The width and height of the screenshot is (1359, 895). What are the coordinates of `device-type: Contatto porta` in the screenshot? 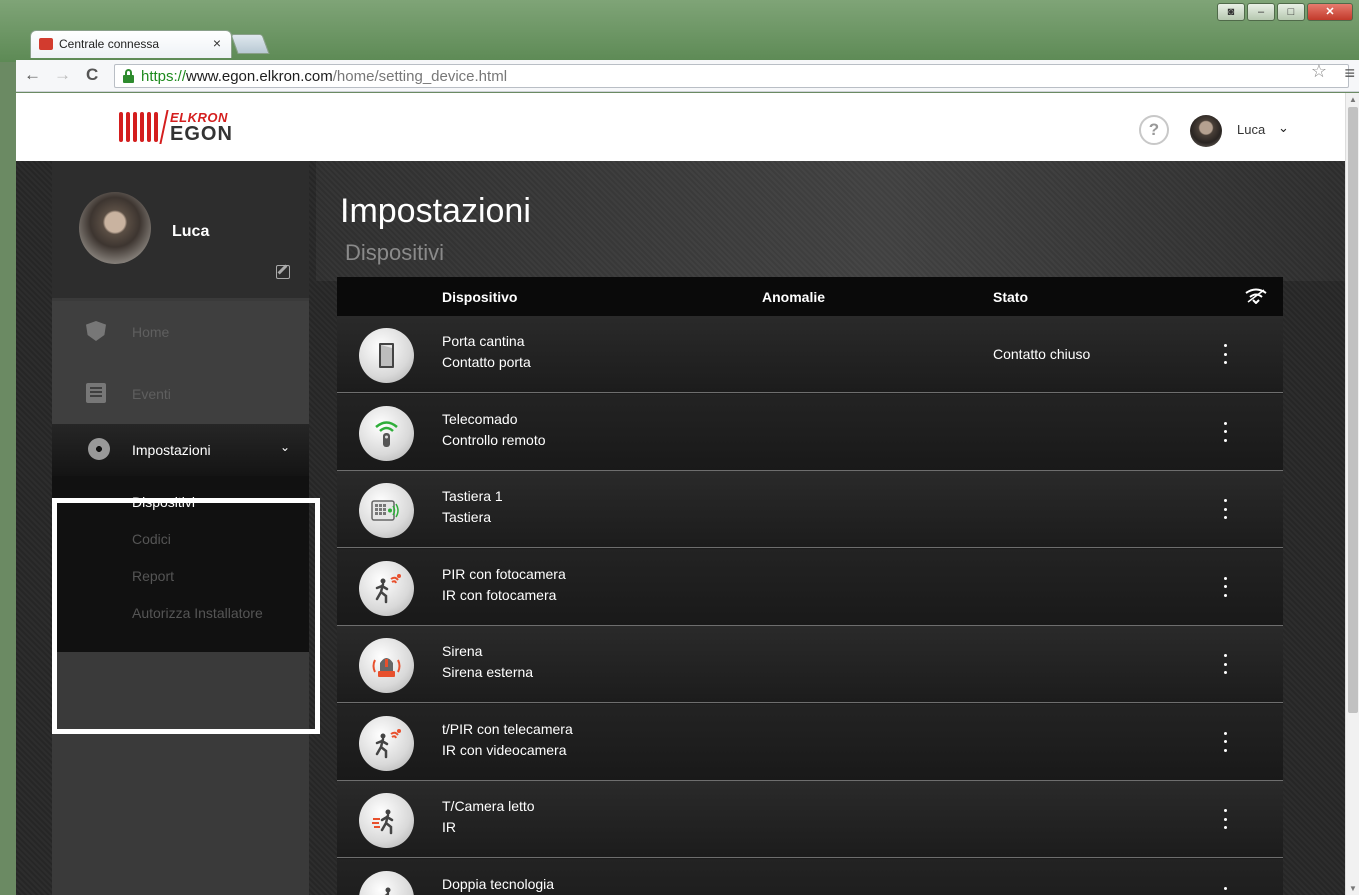 It's located at (486, 362).